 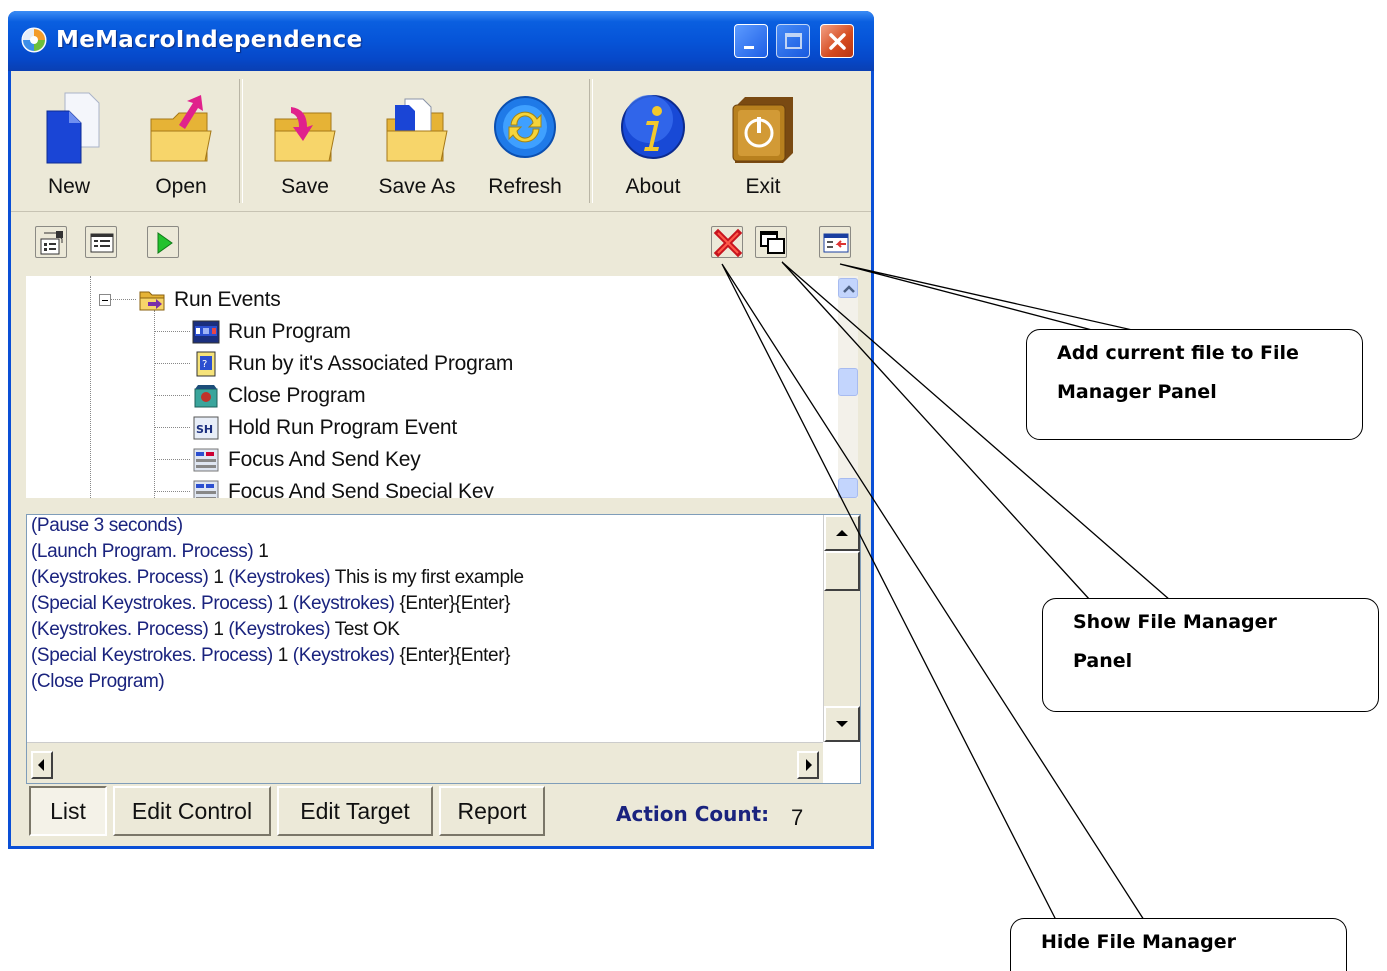 What do you see at coordinates (1194, 384) in the screenshot?
I see `callout-add-file: Add current file to File Manager Panel` at bounding box center [1194, 384].